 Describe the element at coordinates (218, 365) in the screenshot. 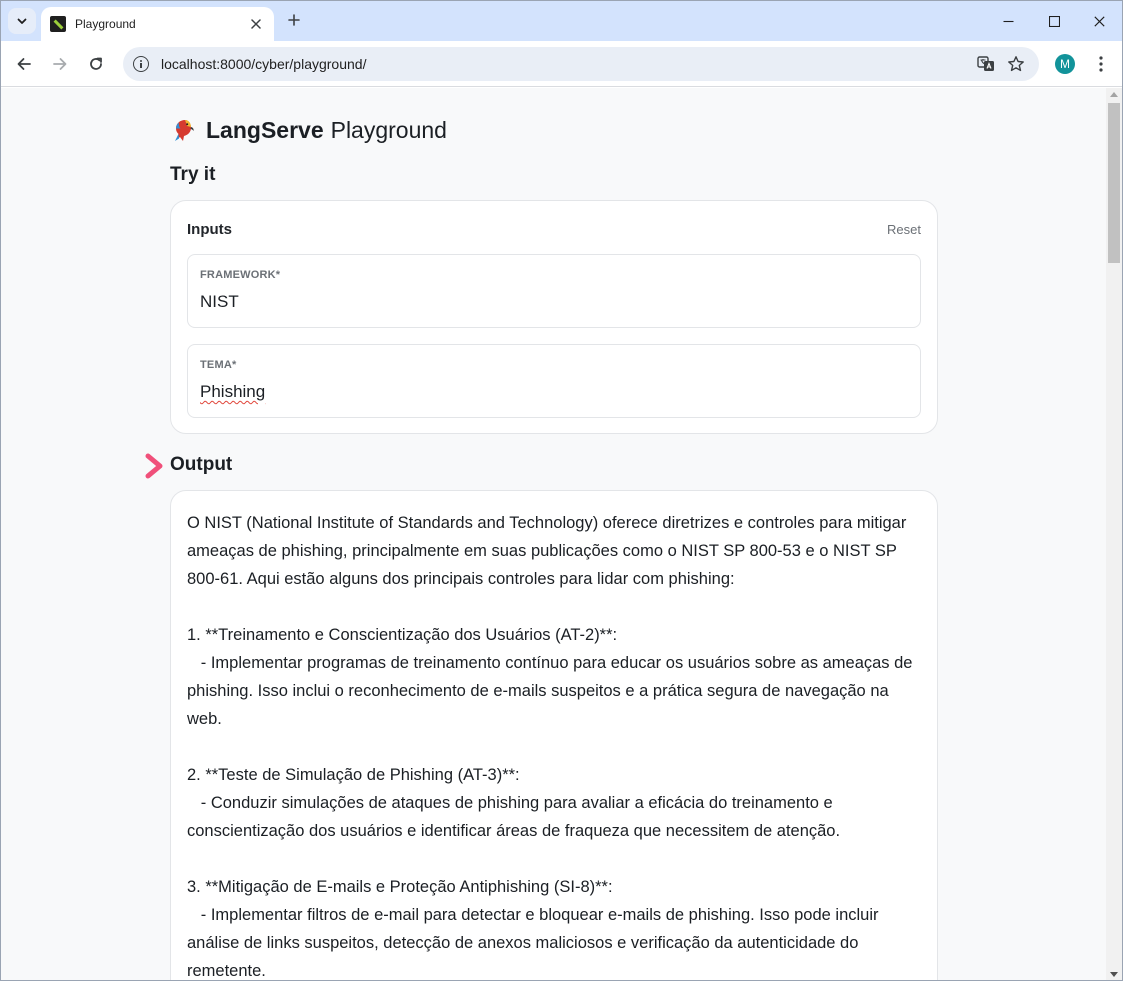

I see `tema-label: TEMA*` at that location.